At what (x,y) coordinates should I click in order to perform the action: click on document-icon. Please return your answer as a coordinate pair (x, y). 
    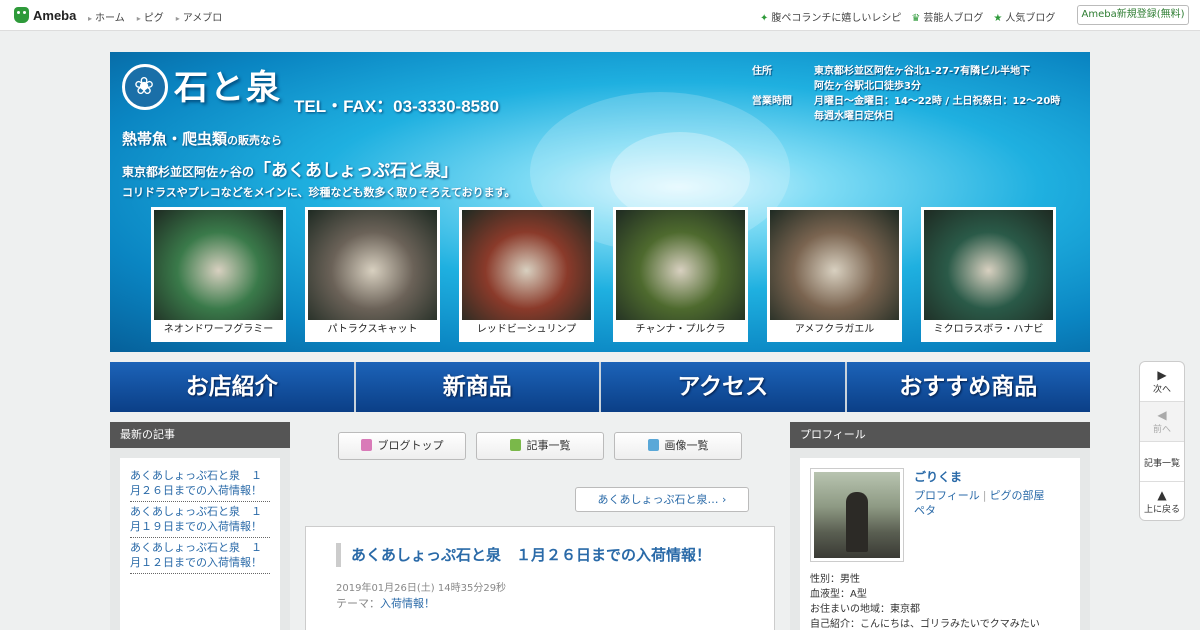
    Looking at the image, I should click on (366, 445).